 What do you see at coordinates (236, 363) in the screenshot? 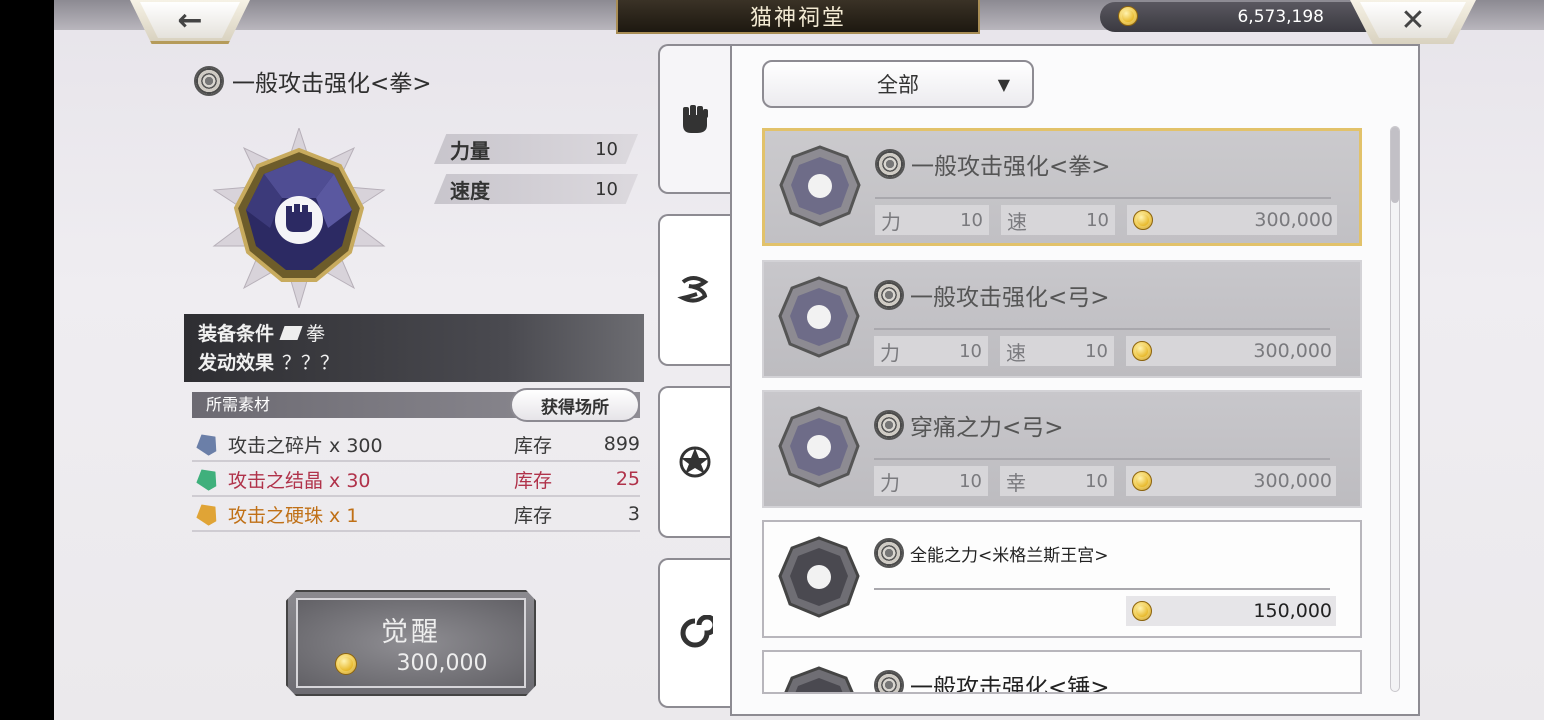
I see `effect-label: 发动效果` at bounding box center [236, 363].